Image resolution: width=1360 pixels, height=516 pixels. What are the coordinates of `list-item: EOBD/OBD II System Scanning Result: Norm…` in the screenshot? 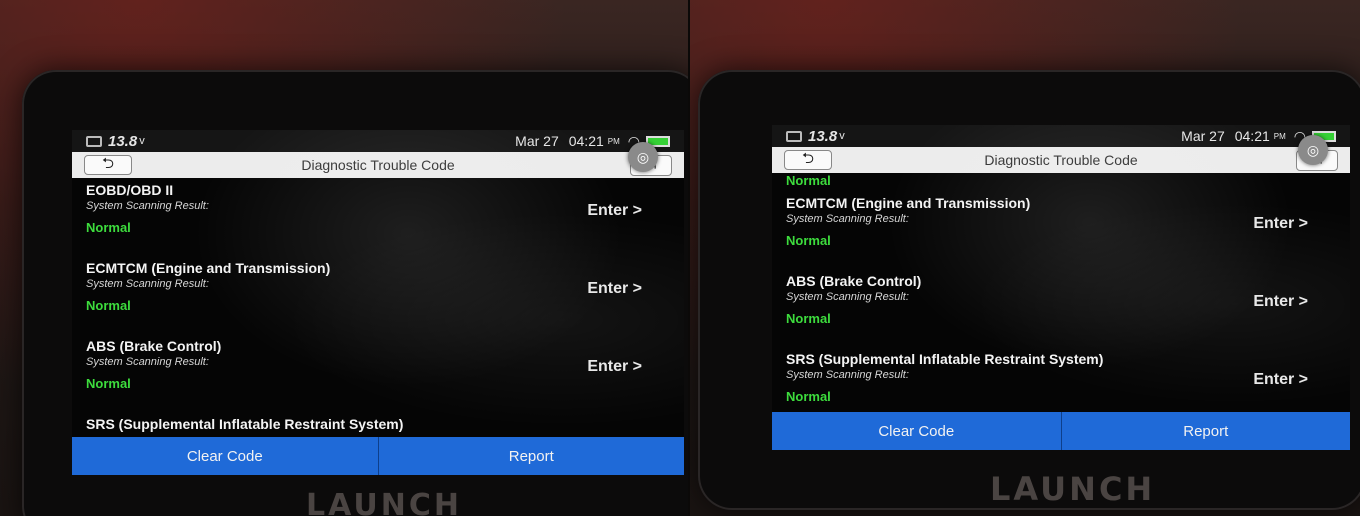 It's located at (378, 217).